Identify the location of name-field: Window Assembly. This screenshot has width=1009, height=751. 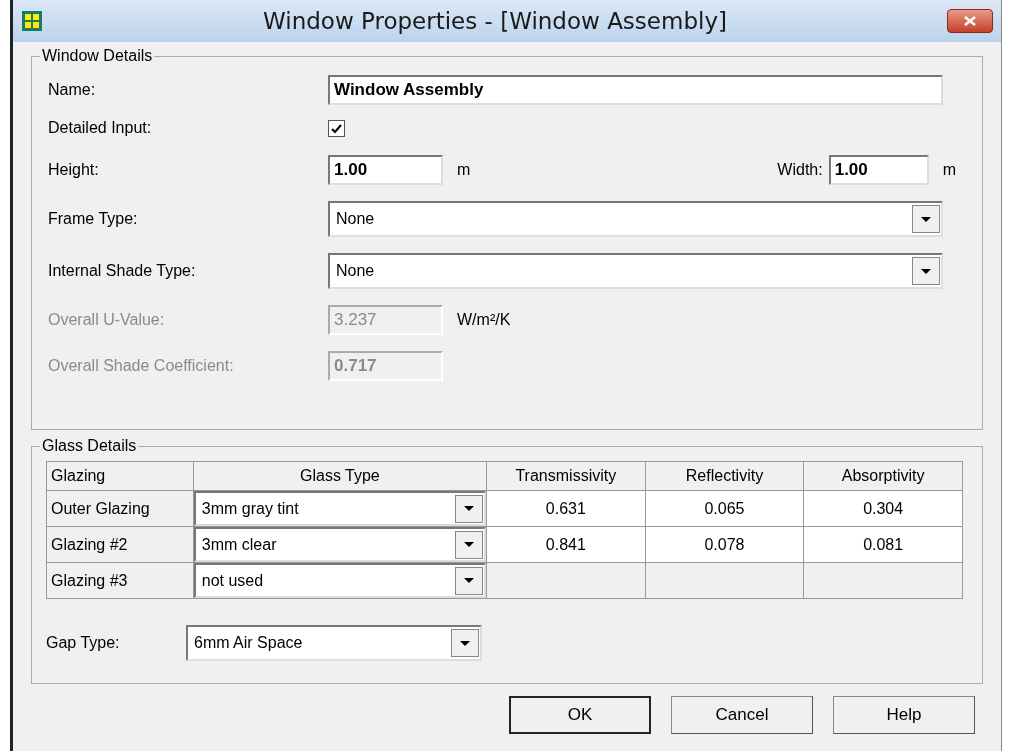
(635, 90).